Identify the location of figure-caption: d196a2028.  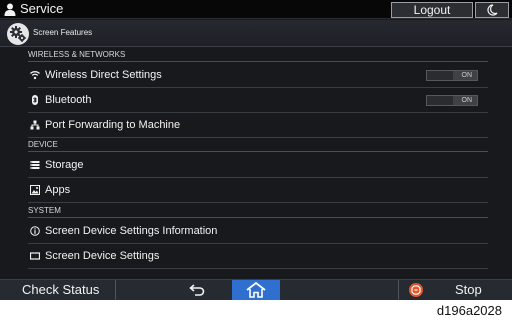
(469, 310).